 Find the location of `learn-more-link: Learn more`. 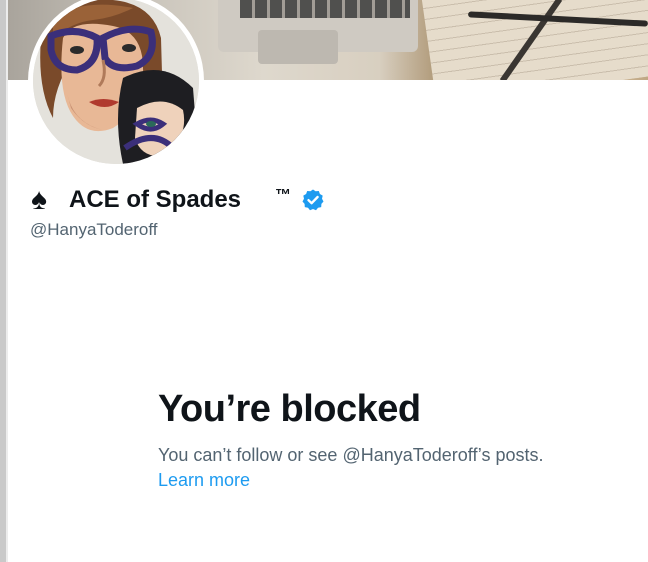

learn-more-link: Learn more is located at coordinates (204, 480).